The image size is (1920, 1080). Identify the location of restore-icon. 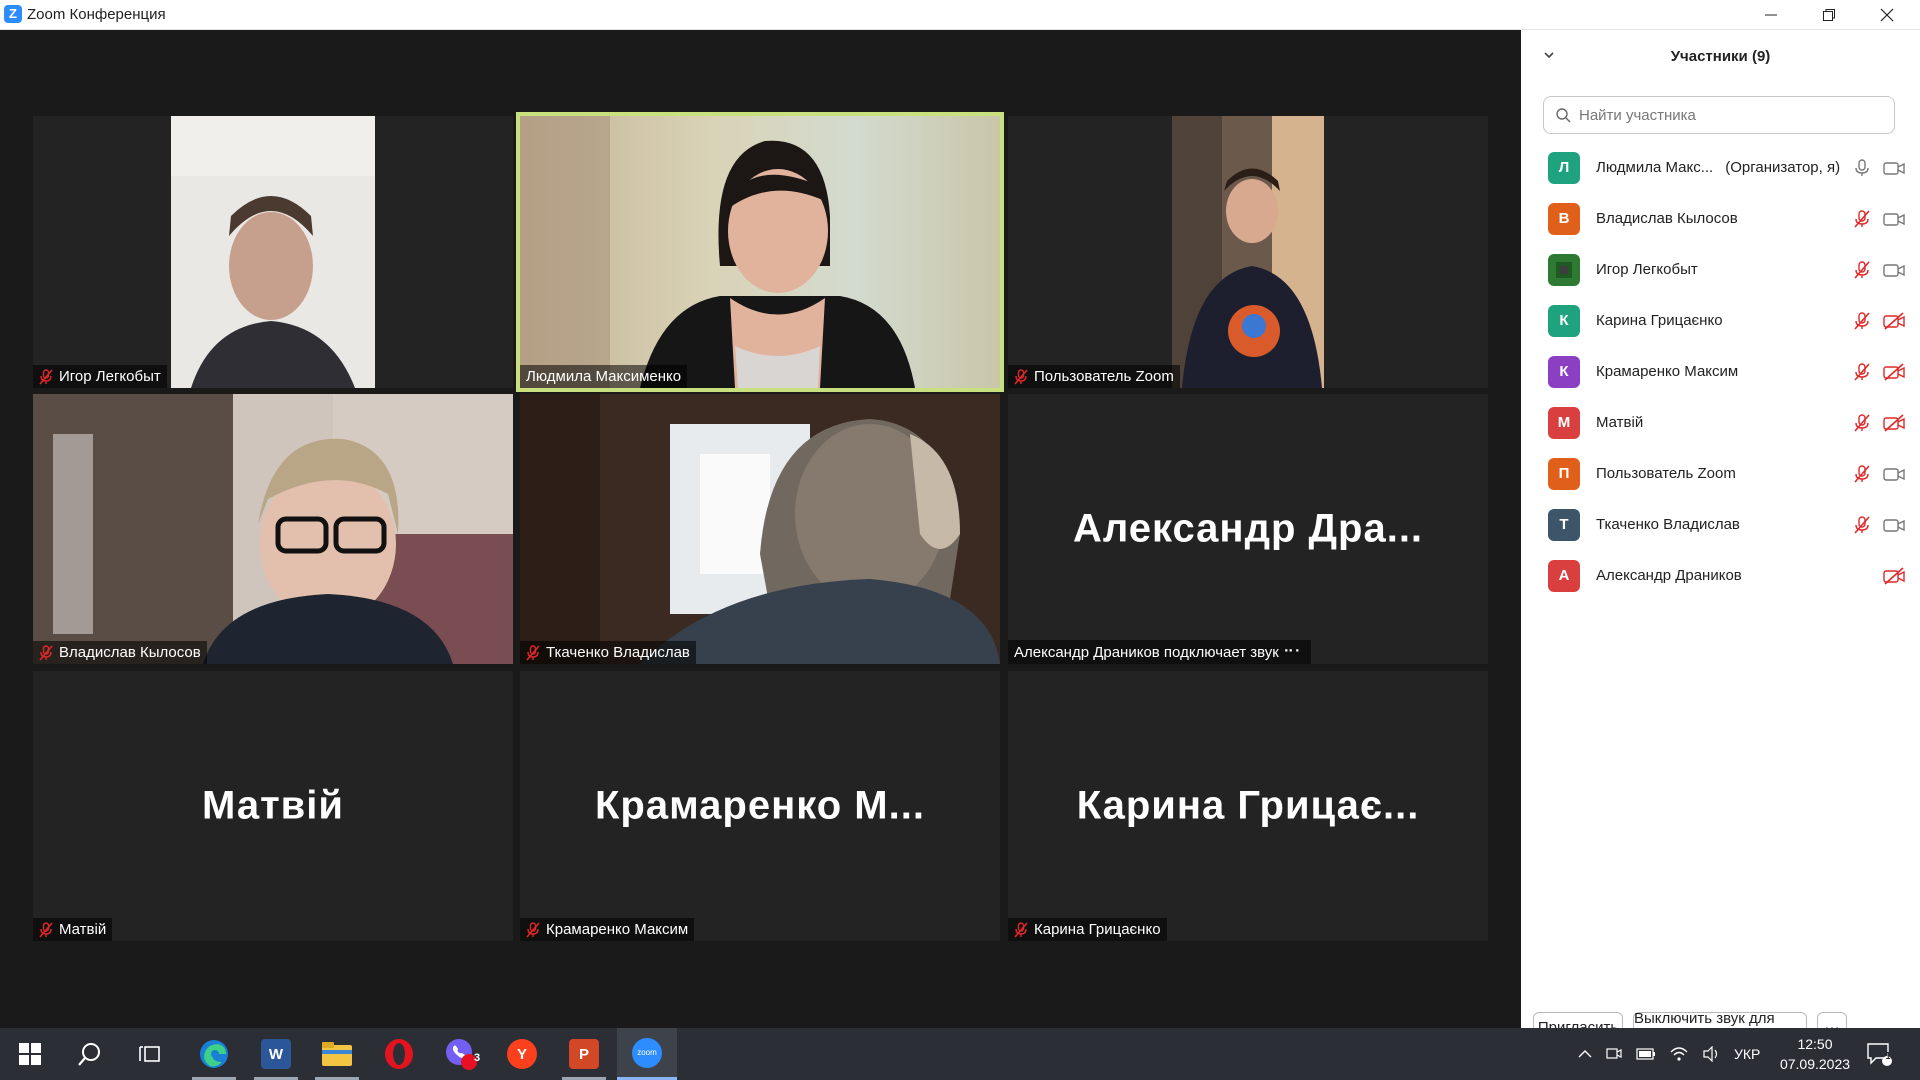
(1829, 14).